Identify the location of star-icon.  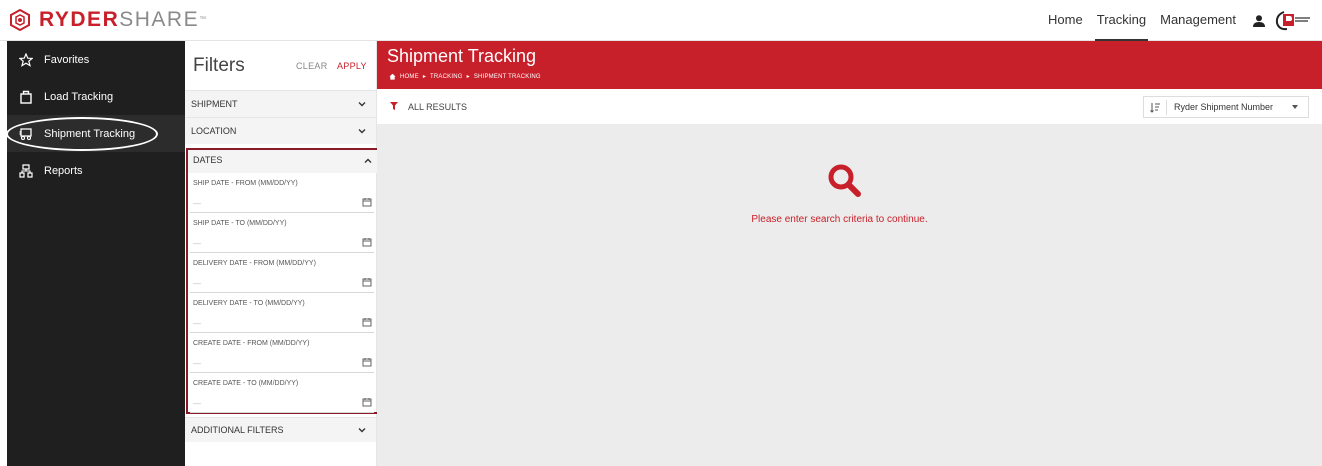
(26, 59).